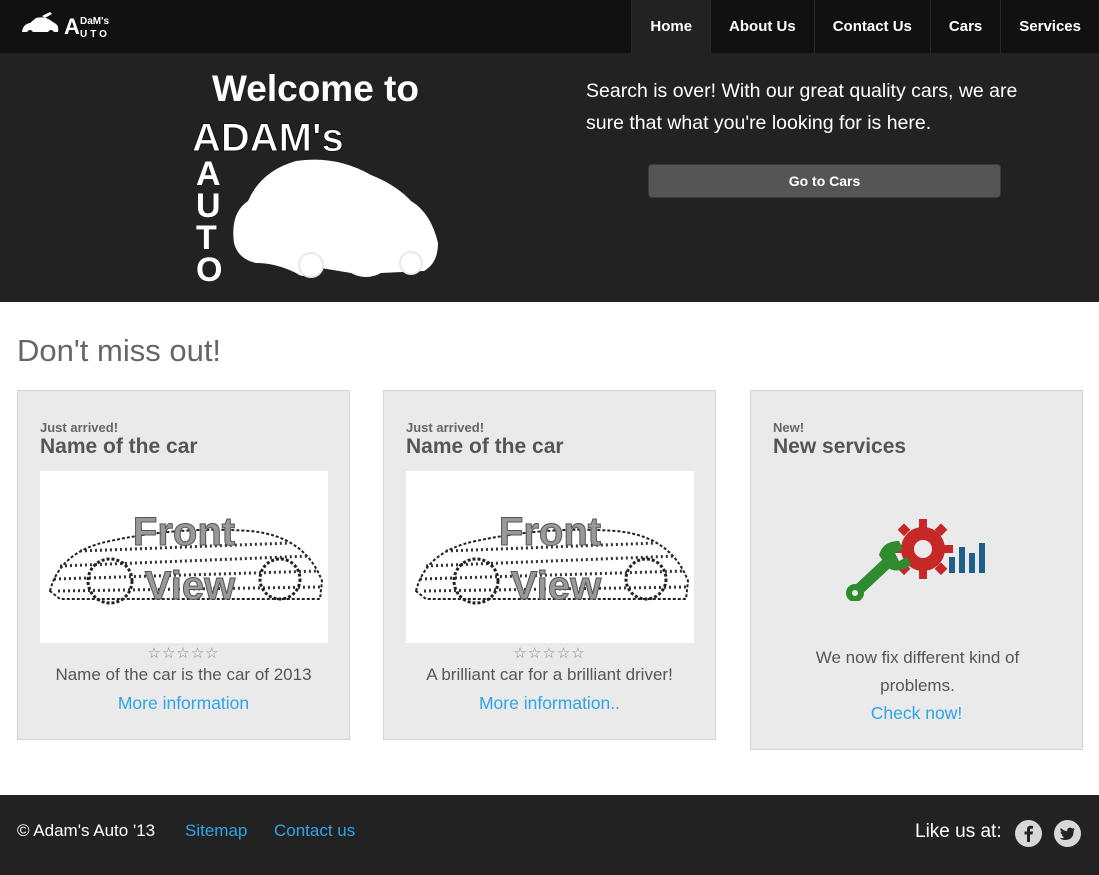  Describe the element at coordinates (549, 703) in the screenshot. I see `more-information-link: More information..` at that location.